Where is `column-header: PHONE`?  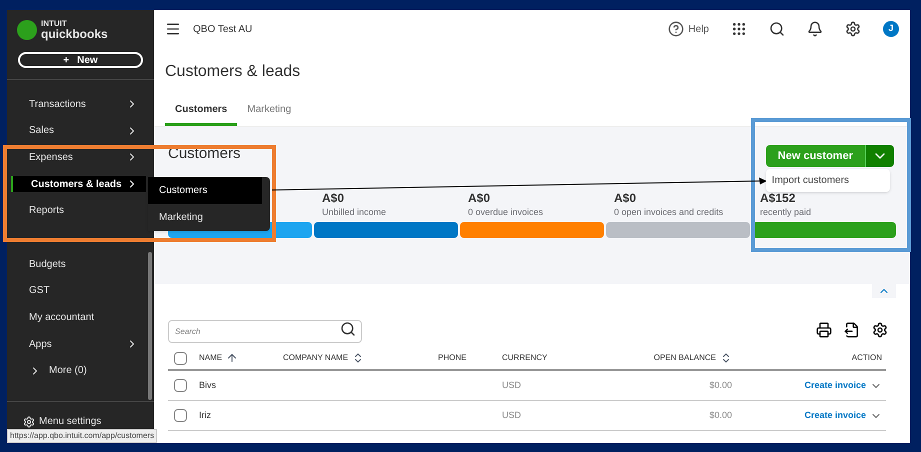 column-header: PHONE is located at coordinates (470, 358).